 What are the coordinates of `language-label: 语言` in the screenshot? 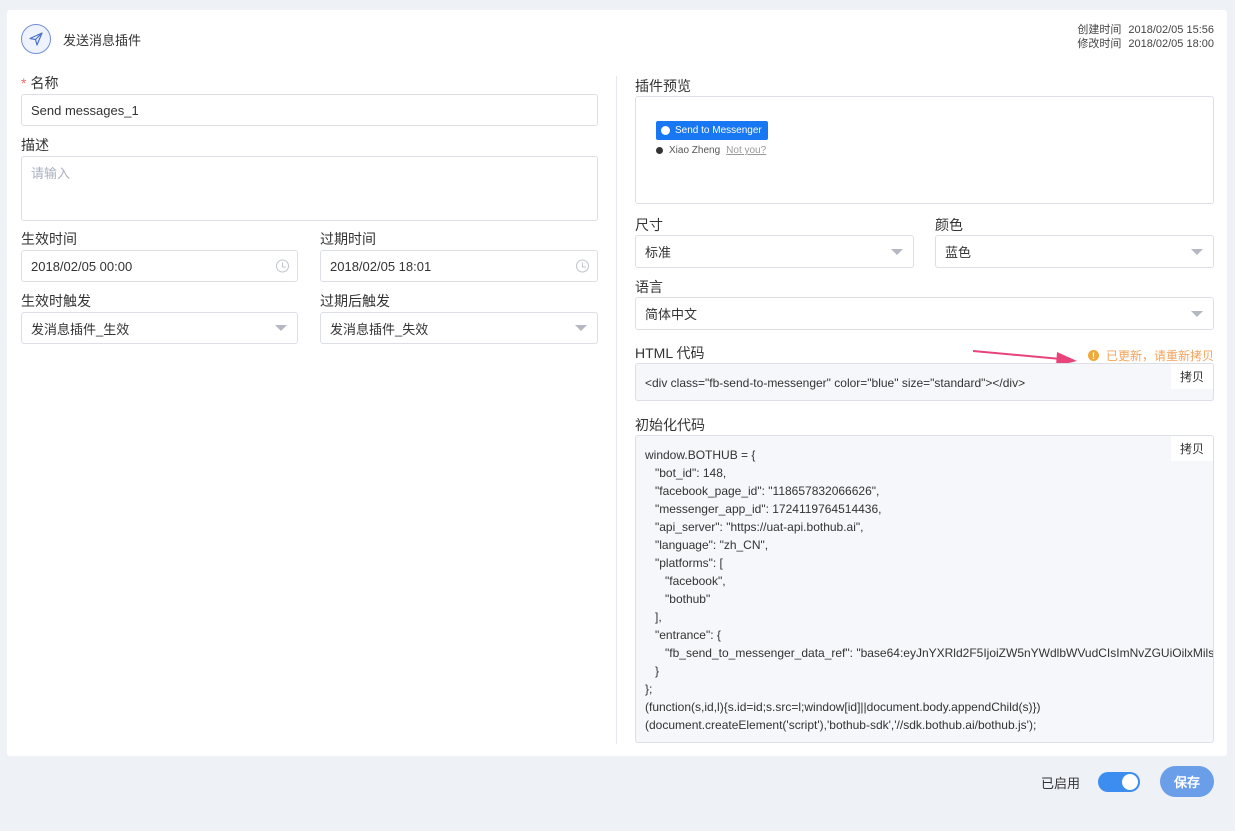 It's located at (649, 287).